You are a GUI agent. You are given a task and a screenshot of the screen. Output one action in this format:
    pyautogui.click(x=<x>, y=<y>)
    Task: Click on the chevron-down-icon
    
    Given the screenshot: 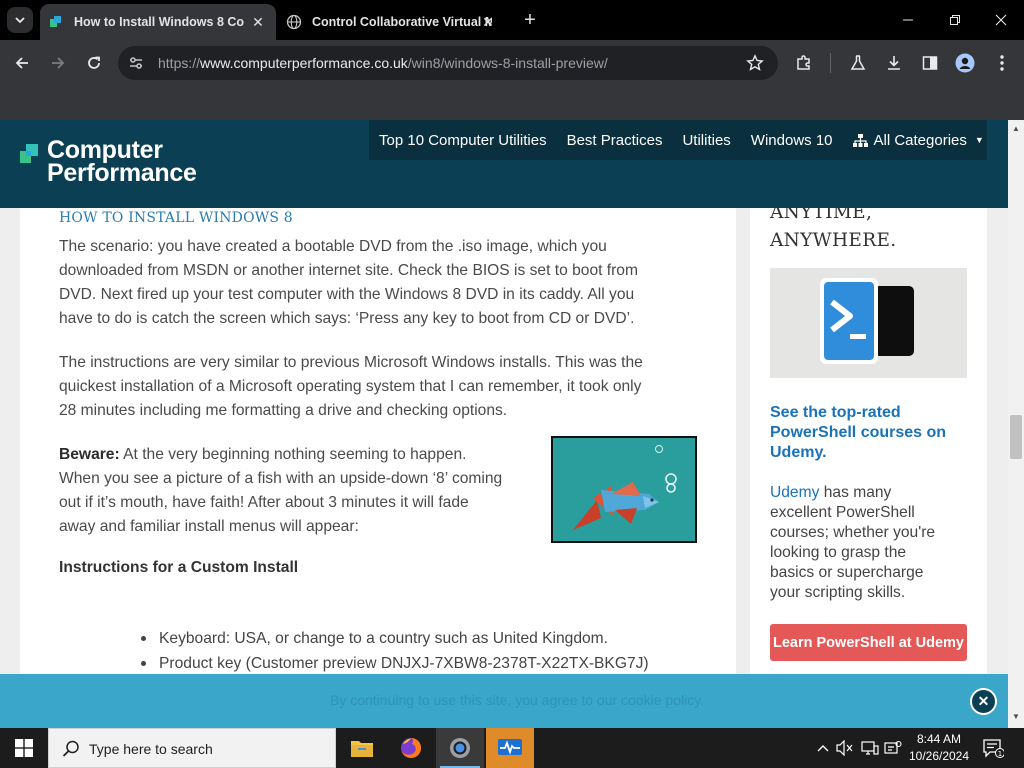 What is the action you would take?
    pyautogui.click(x=20, y=20)
    